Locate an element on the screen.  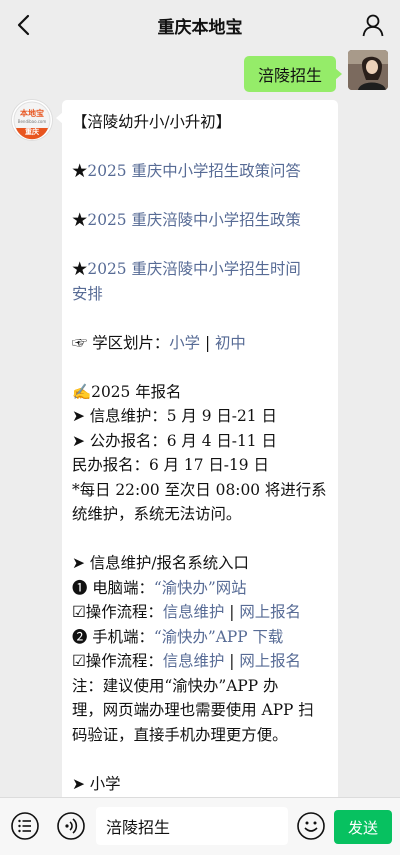
fuling-policy-line: ★2025 重庆涪陵中小学招生政策 is located at coordinates (200, 220).